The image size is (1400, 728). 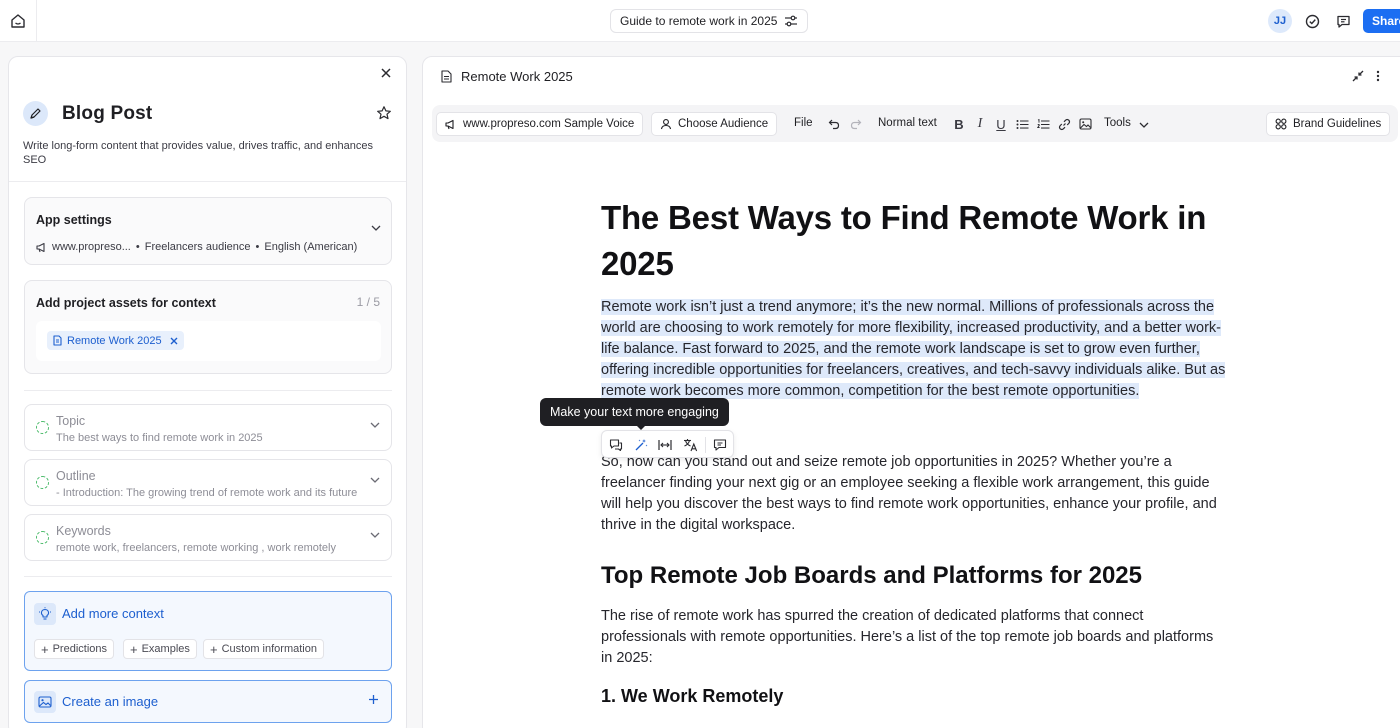 What do you see at coordinates (45, 614) in the screenshot?
I see `lightbulb-icon` at bounding box center [45, 614].